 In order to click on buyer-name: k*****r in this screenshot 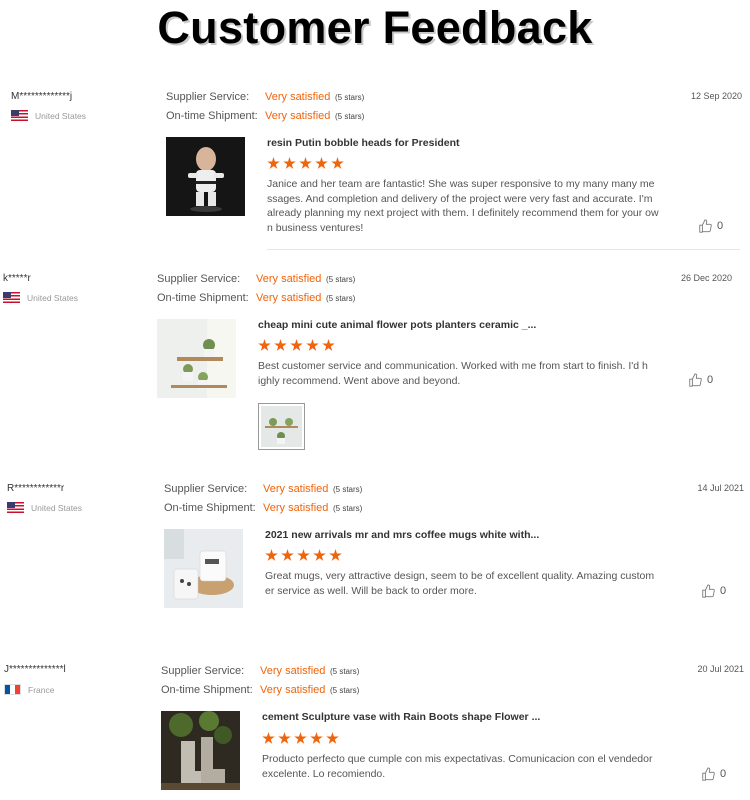, I will do `click(17, 278)`.